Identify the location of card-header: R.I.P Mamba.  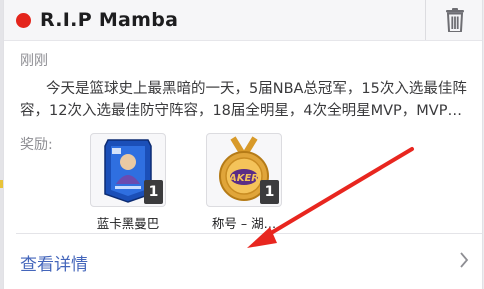
(243, 20).